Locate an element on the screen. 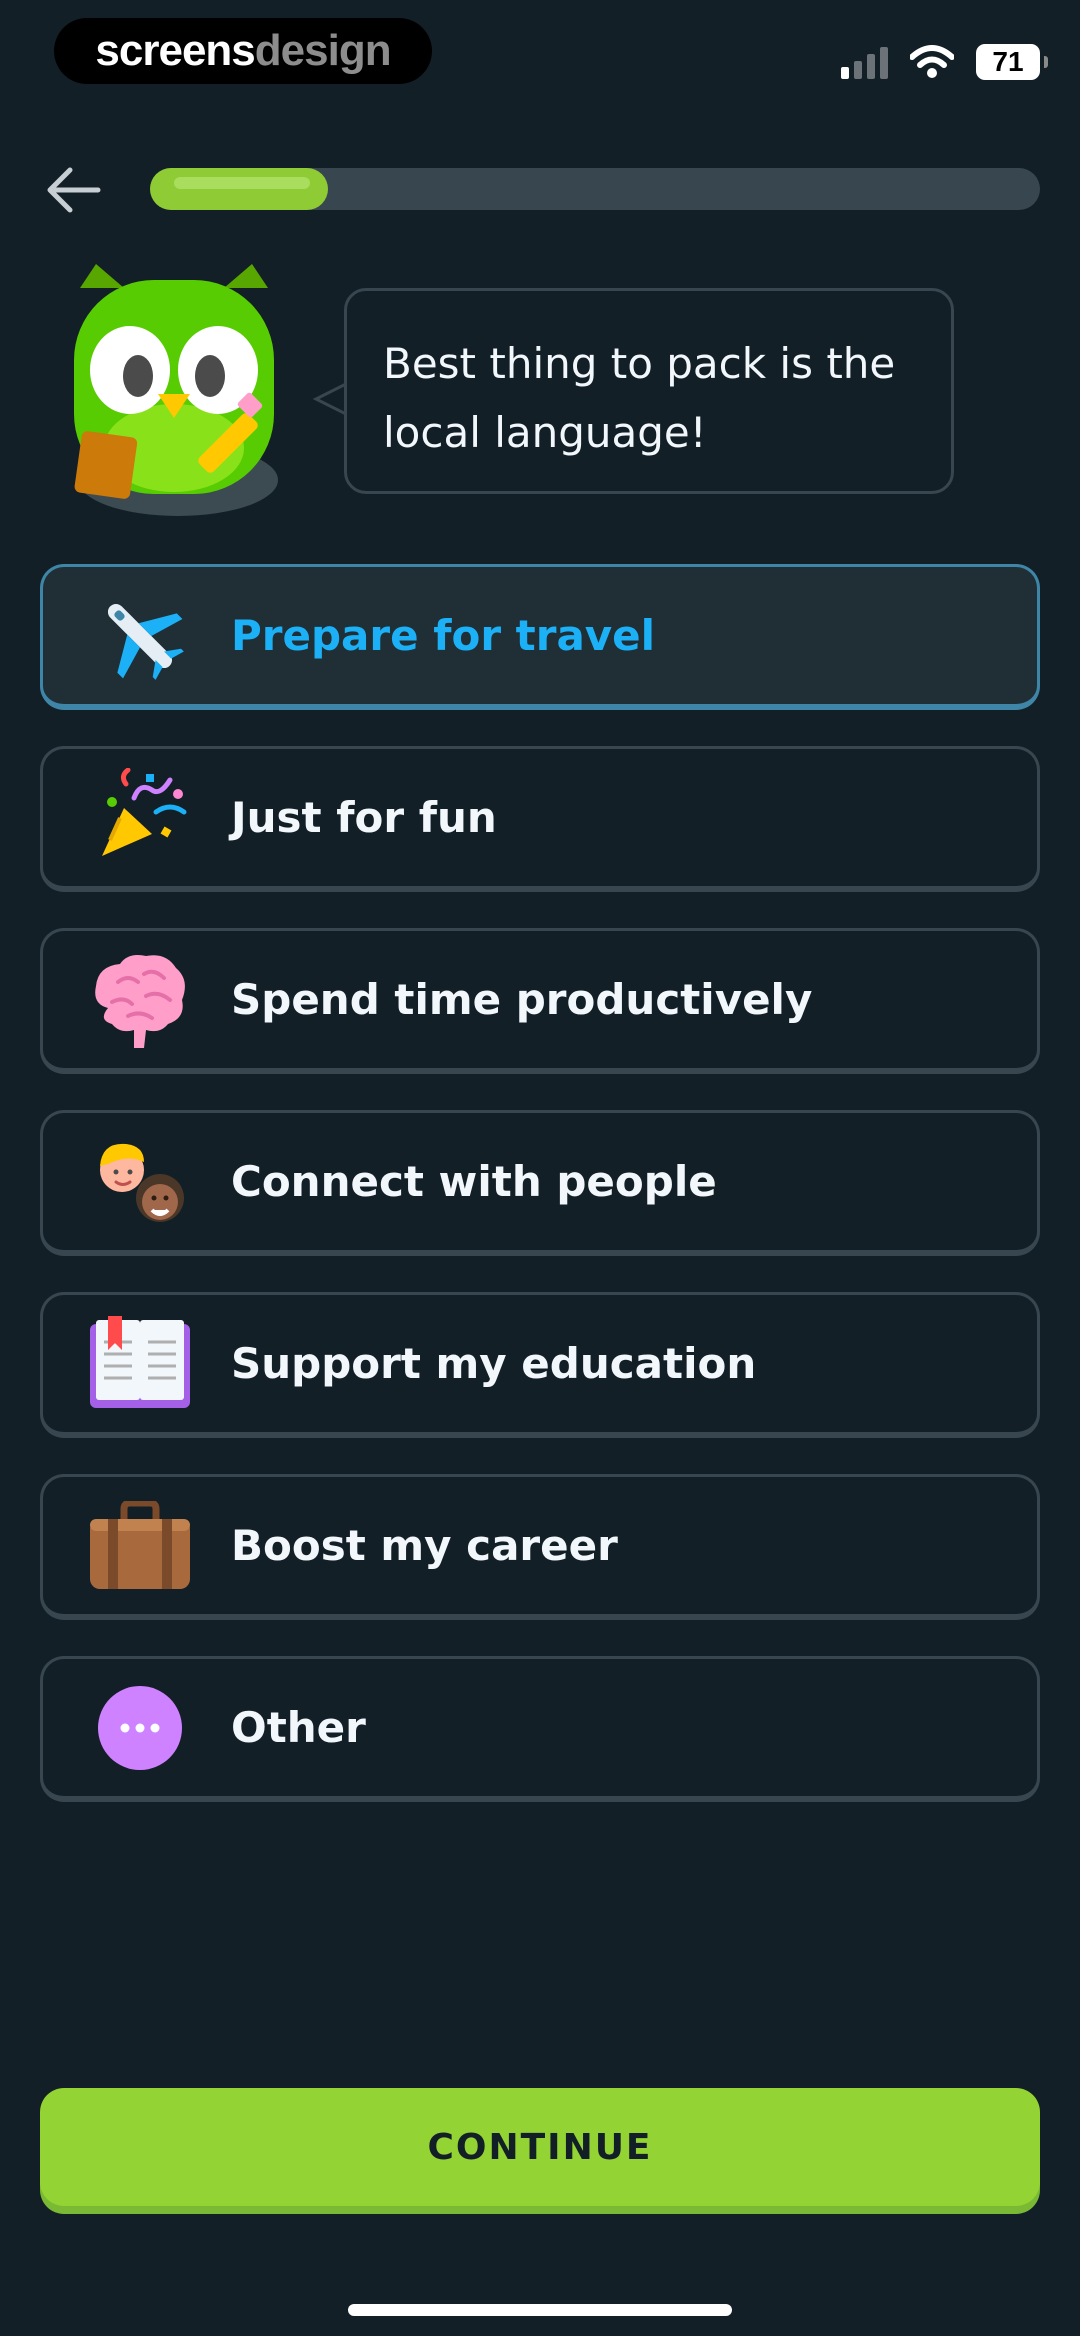  option-label: Just for fun is located at coordinates (364, 817).